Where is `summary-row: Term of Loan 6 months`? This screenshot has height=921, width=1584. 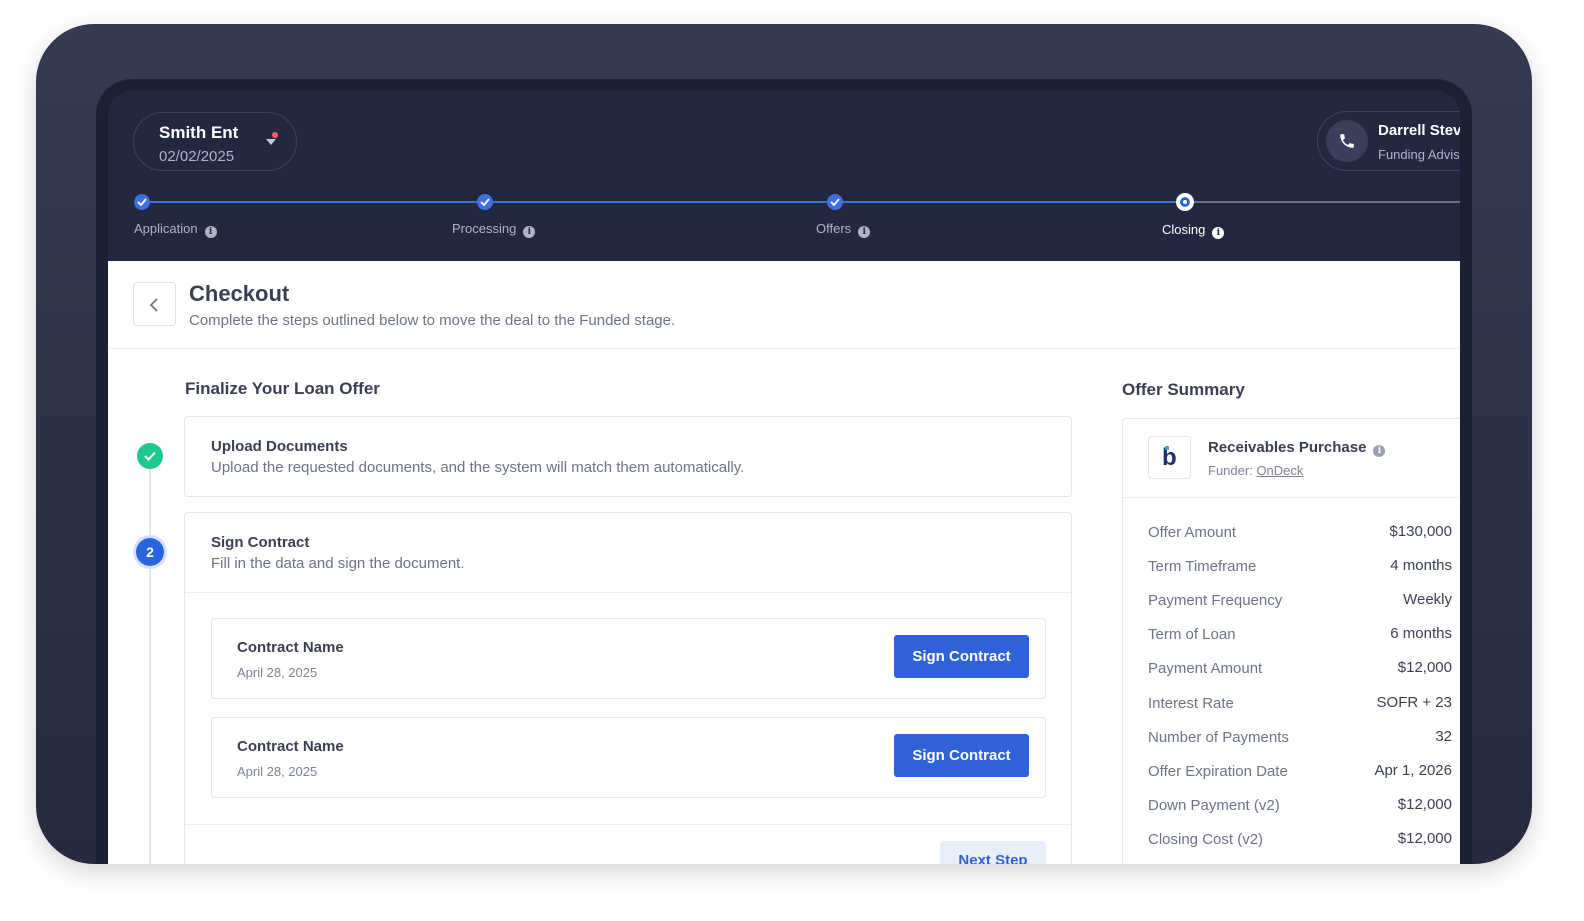 summary-row: Term of Loan 6 months is located at coordinates (1300, 635).